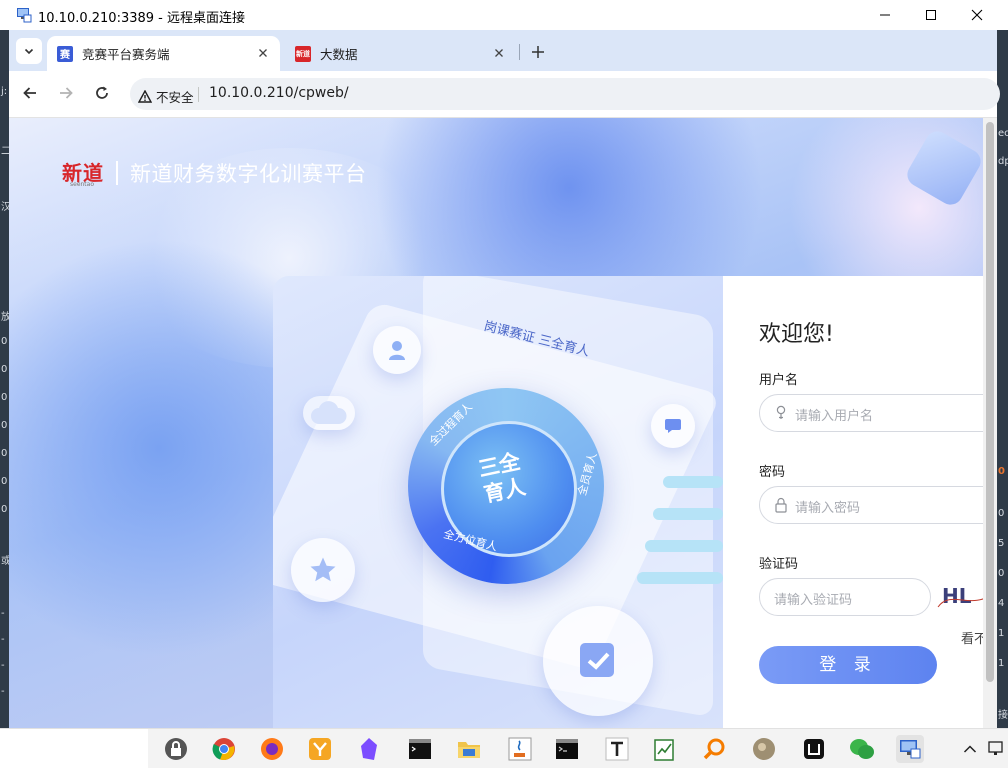 Image resolution: width=1008 pixels, height=768 pixels. I want to click on security-label: 不安全, so click(175, 97).